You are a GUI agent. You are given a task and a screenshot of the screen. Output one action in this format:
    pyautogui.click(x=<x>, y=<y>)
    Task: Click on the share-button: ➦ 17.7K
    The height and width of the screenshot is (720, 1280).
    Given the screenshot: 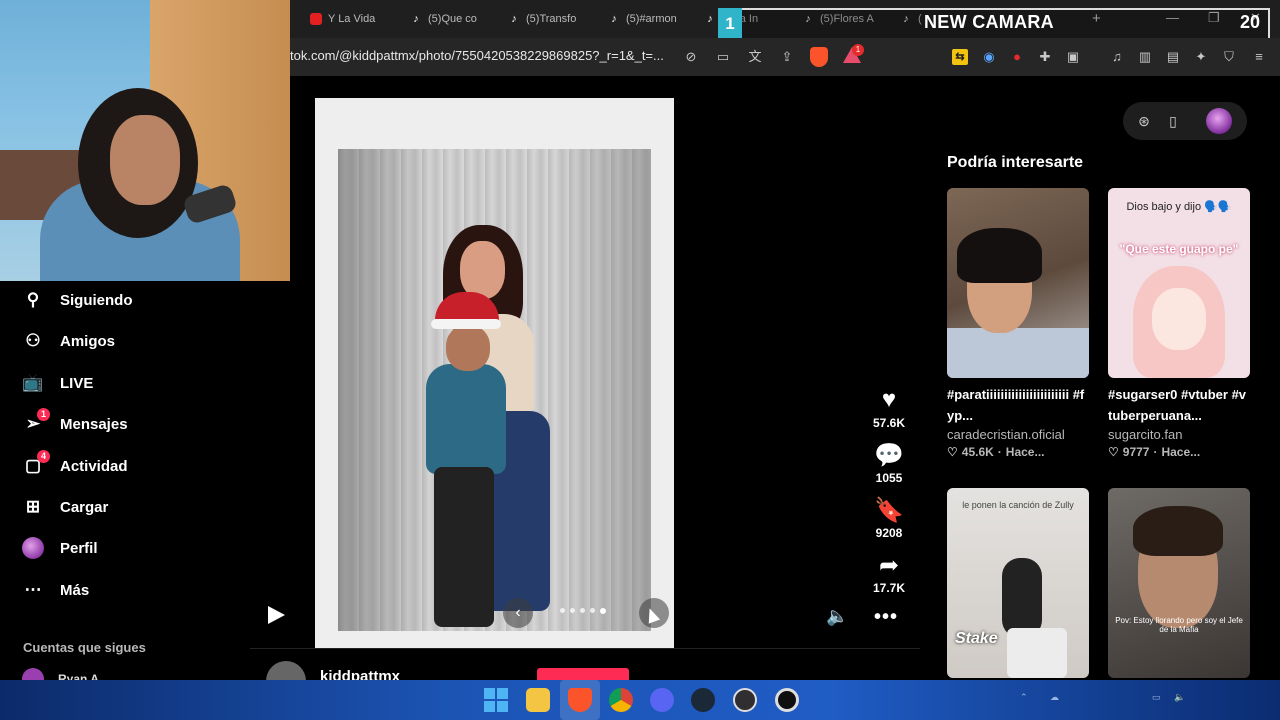 What is the action you would take?
    pyautogui.click(x=889, y=573)
    